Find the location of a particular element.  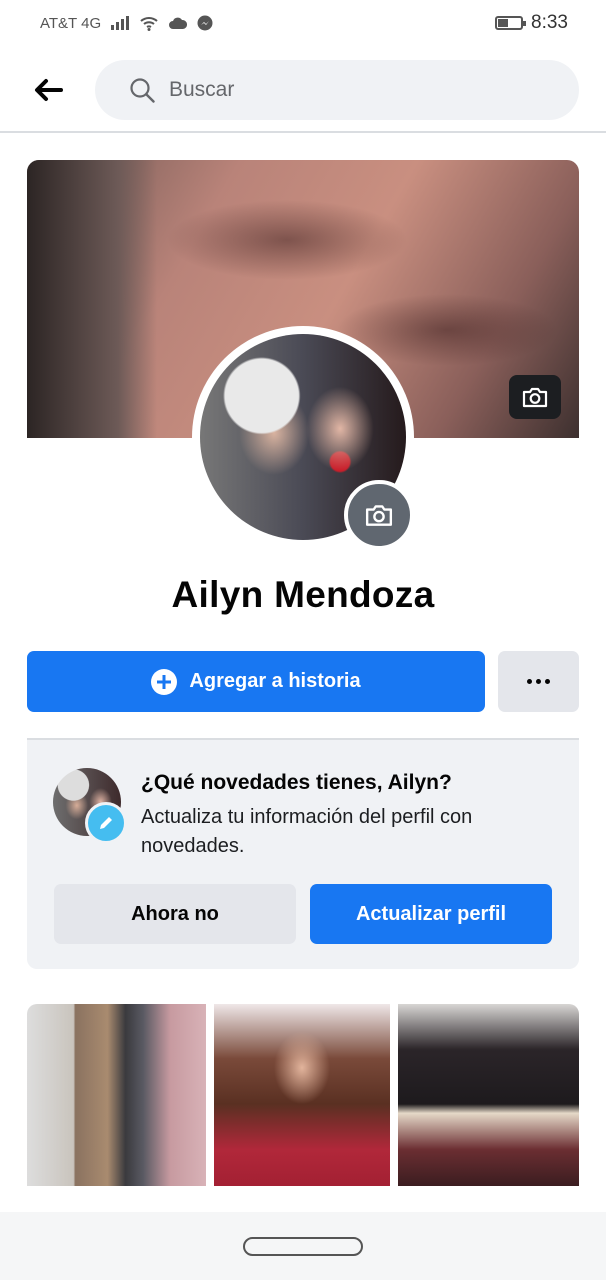

edit-profile-picture-button is located at coordinates (379, 515).